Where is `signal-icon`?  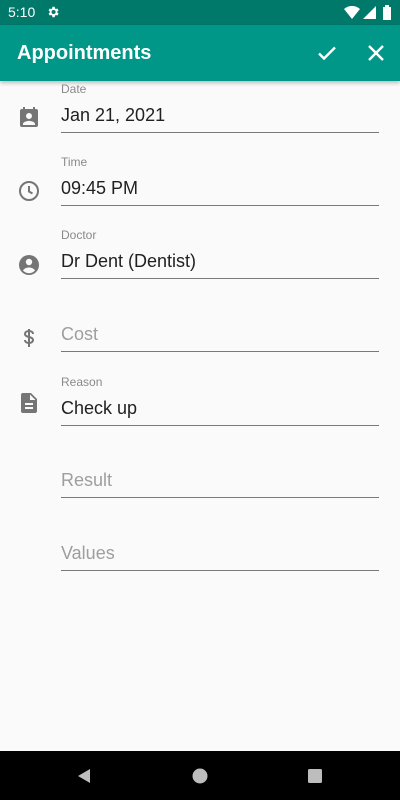
signal-icon is located at coordinates (369, 12).